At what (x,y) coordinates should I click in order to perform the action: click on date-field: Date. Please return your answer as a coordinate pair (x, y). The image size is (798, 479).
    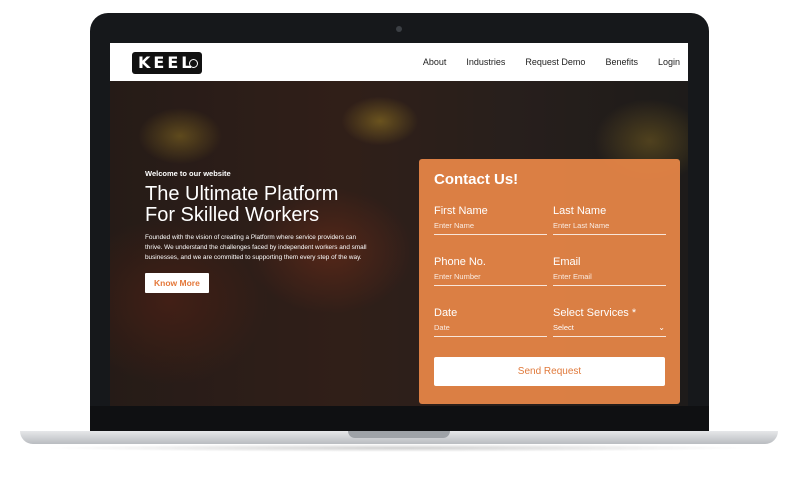
    Looking at the image, I should click on (490, 322).